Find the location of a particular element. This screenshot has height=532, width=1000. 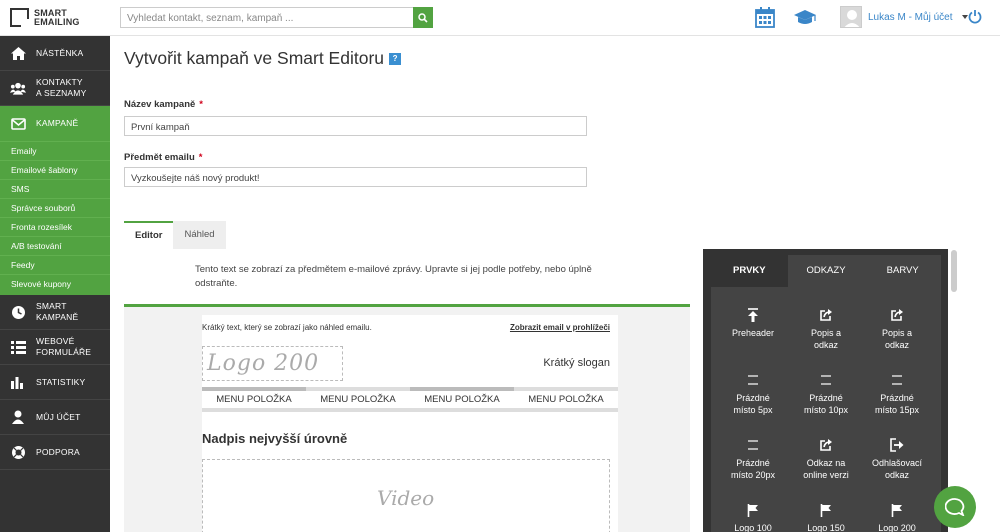

required-mark: * is located at coordinates (201, 104).